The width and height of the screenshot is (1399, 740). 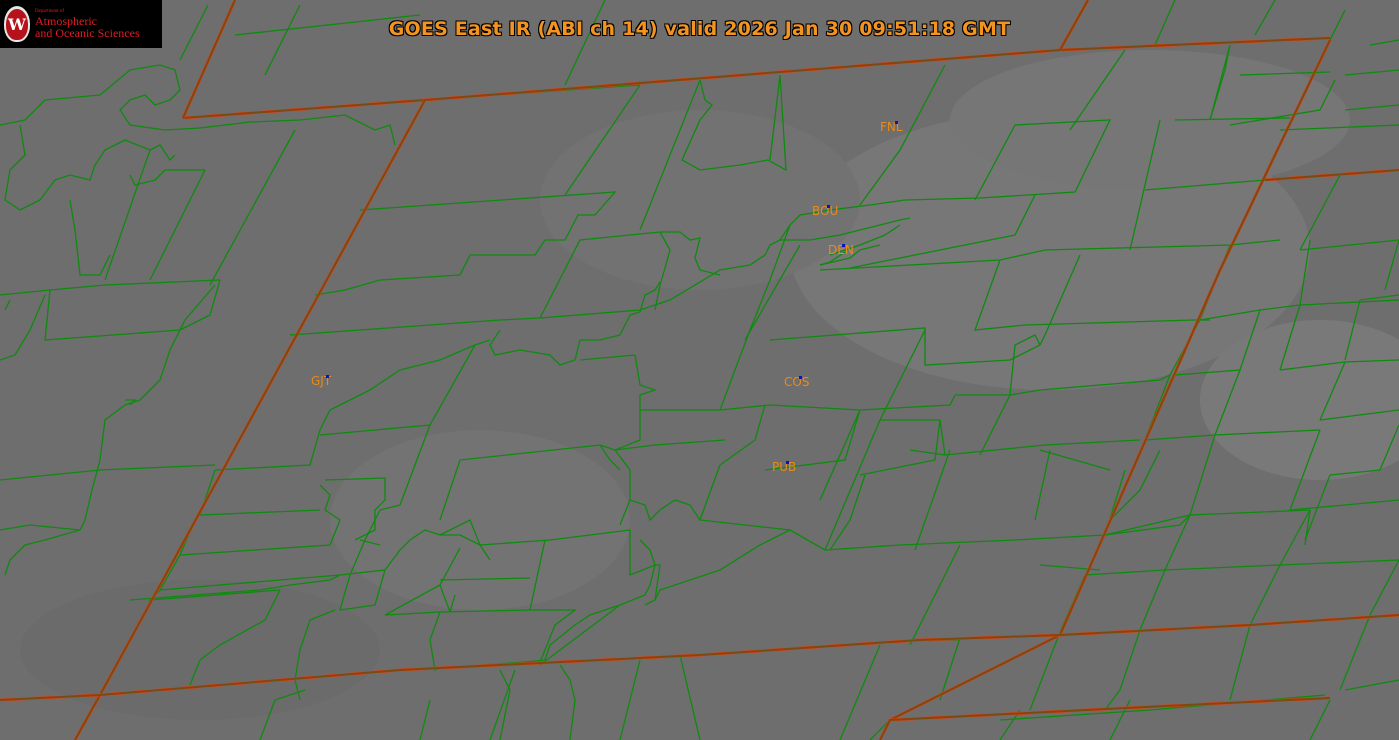 I want to click on station-pub: PUB, so click(x=784, y=467).